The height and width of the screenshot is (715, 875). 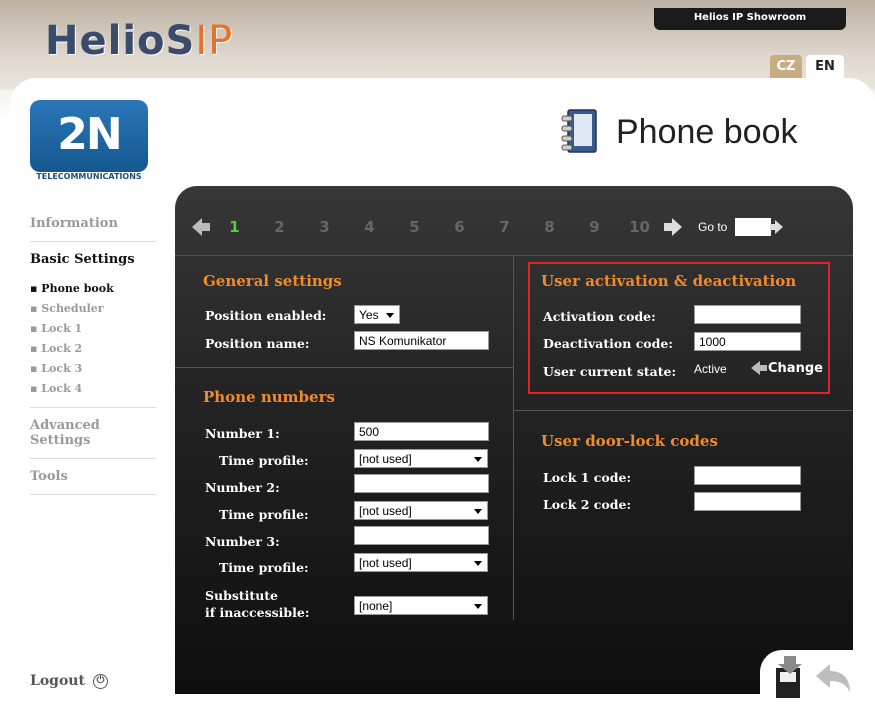 I want to click on 2n-logo: 2N, so click(x=89, y=136).